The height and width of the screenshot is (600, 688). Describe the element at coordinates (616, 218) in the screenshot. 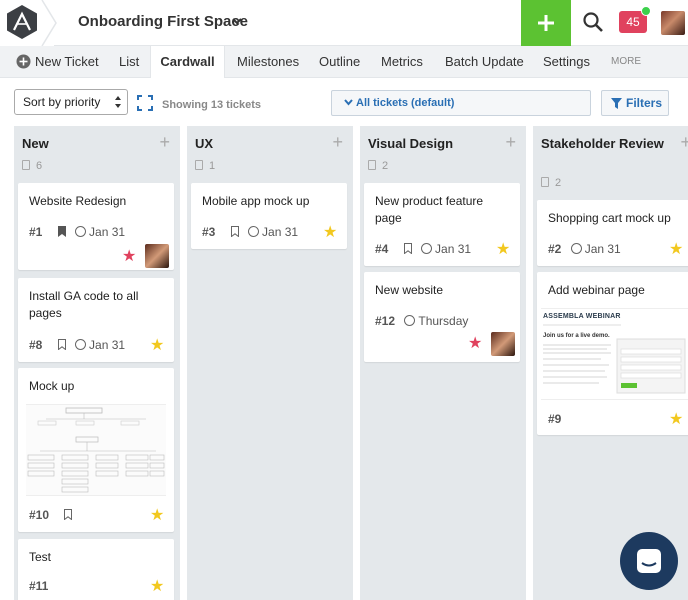

I see `card-title: Shopping cart mock up` at that location.